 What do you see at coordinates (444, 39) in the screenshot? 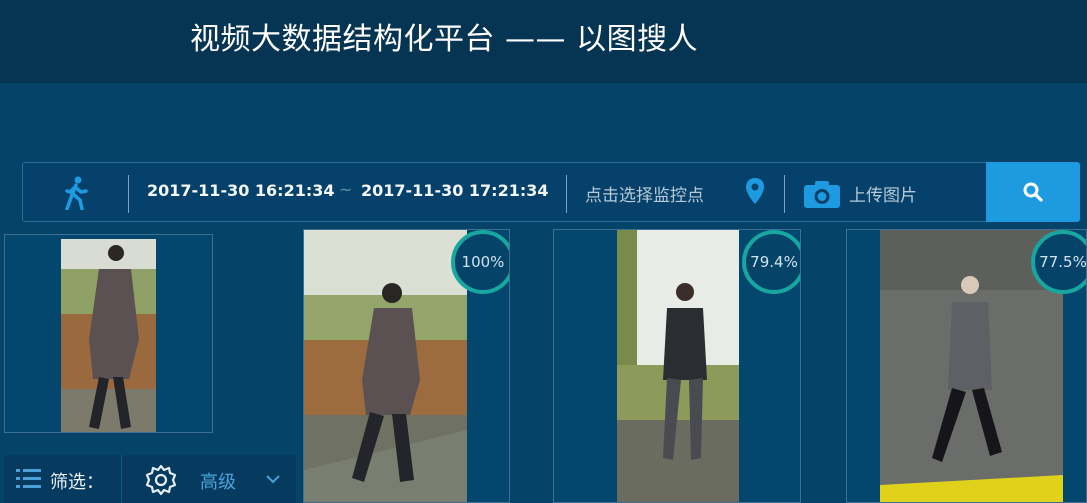
I see `page-title: 视频大数据结构化平台 —— 以图搜人` at bounding box center [444, 39].